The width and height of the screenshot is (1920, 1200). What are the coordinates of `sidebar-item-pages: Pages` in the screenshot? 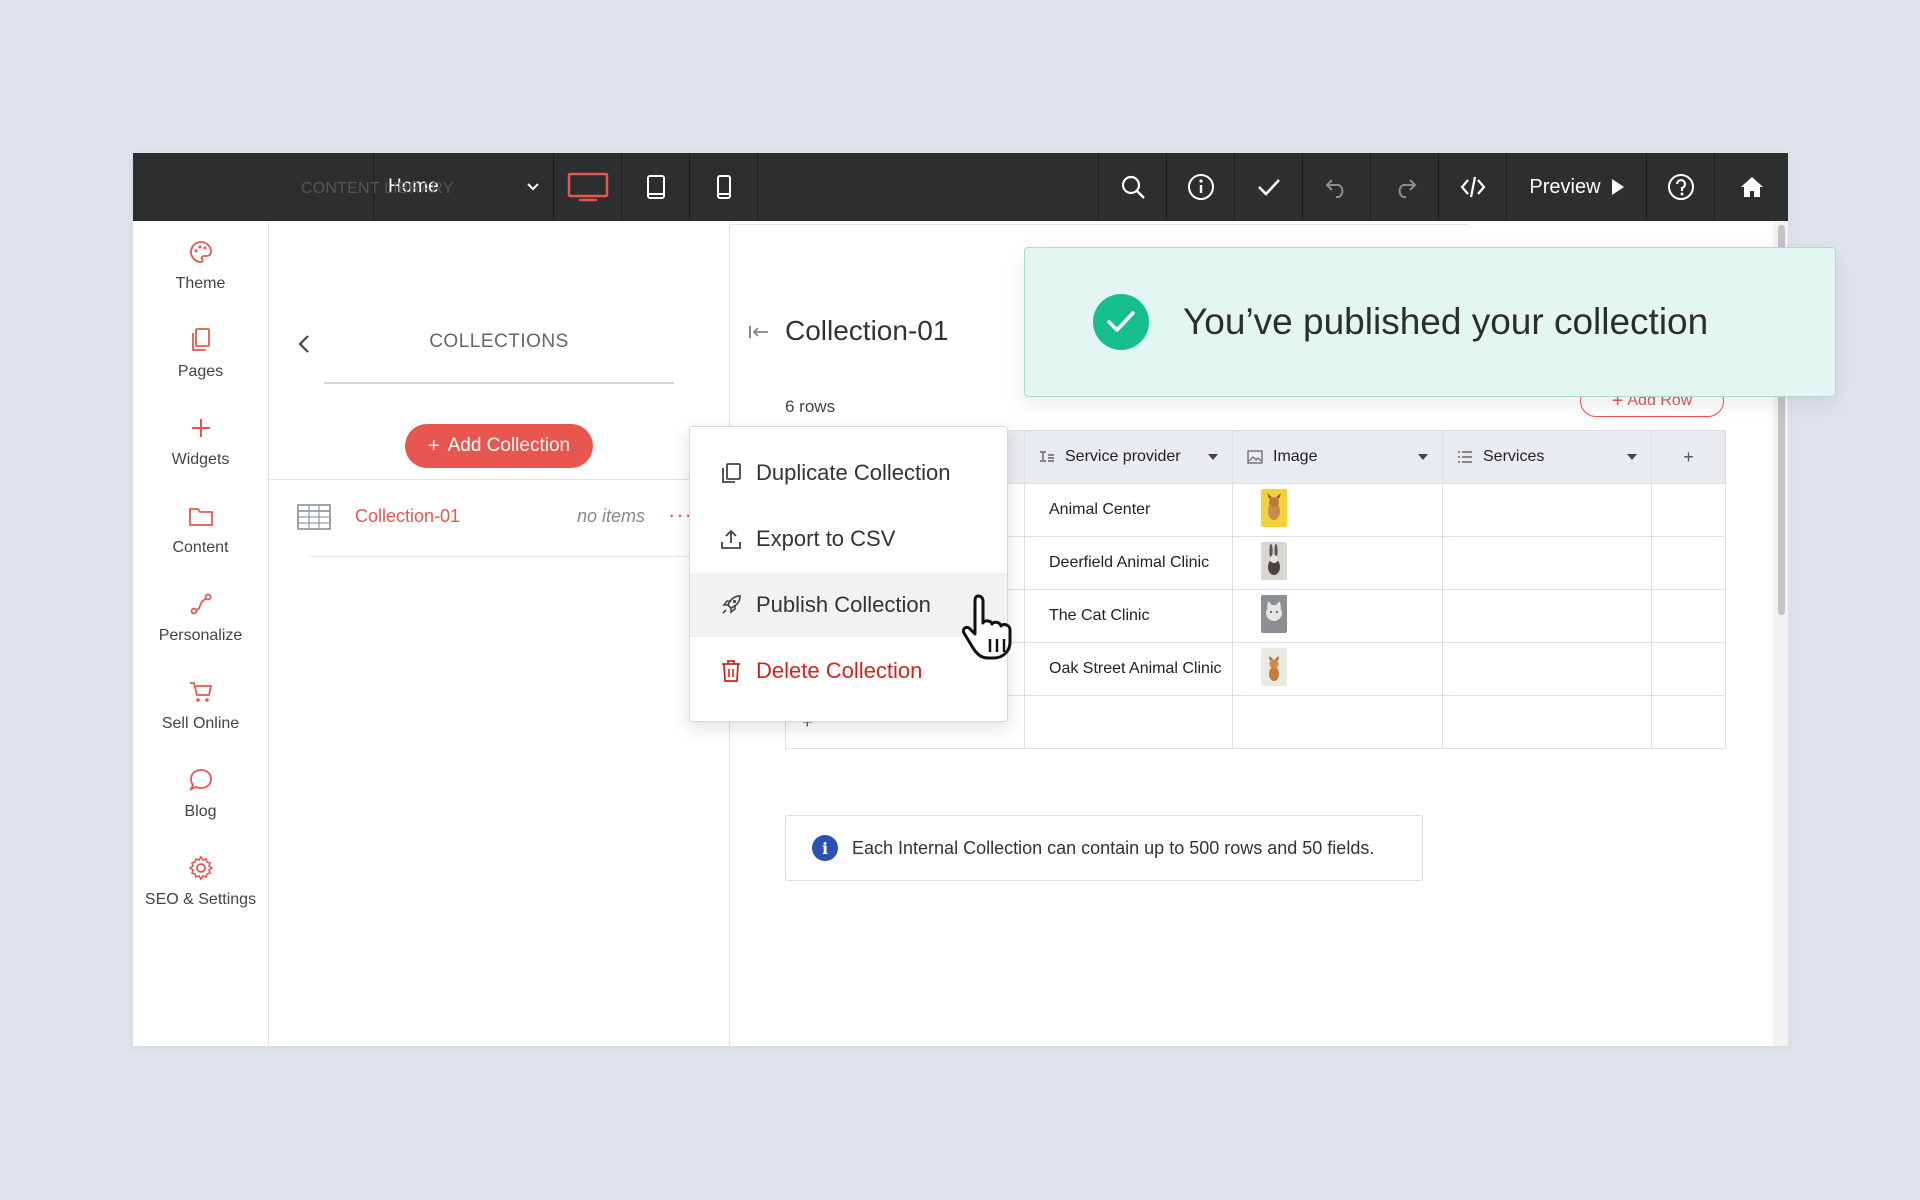 It's located at (200, 353).